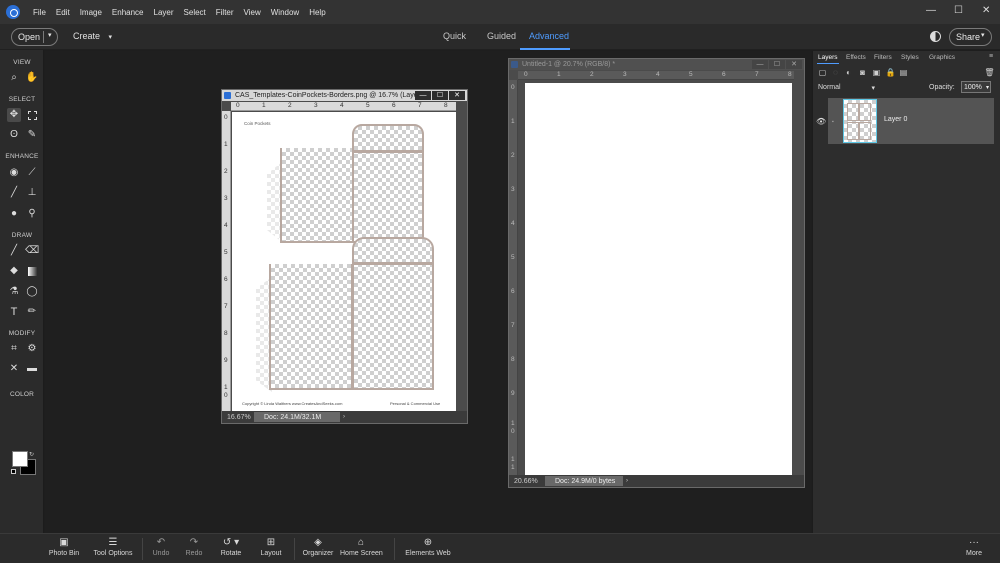 The image size is (1000, 563). What do you see at coordinates (986, 10) in the screenshot?
I see `close-window-button: ✕` at bounding box center [986, 10].